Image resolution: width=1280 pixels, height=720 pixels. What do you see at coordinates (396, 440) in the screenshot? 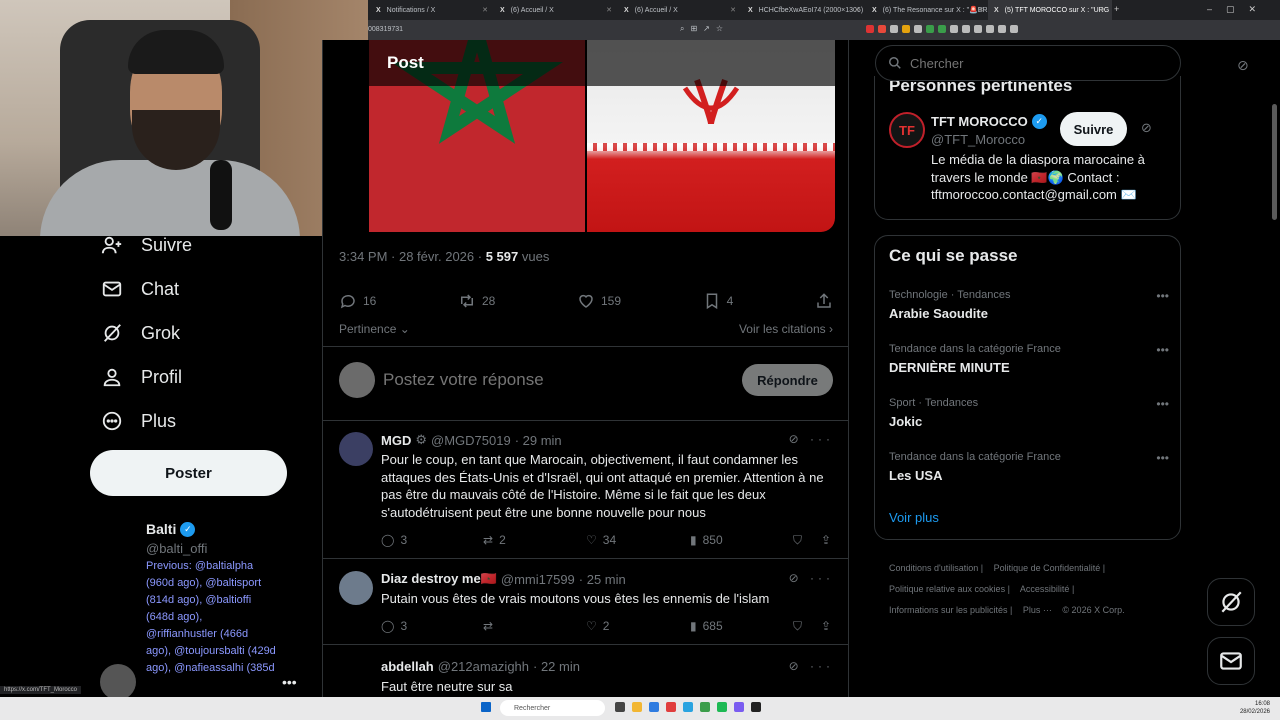
I see `tweet-author-name: MGD` at bounding box center [396, 440].